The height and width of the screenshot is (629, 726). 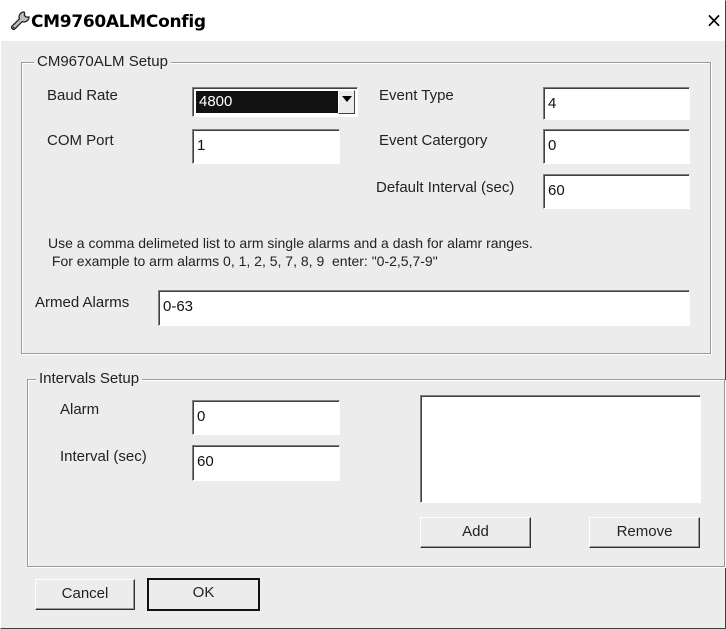 I want to click on default-interval-label: Default Interval (sec), so click(x=445, y=187).